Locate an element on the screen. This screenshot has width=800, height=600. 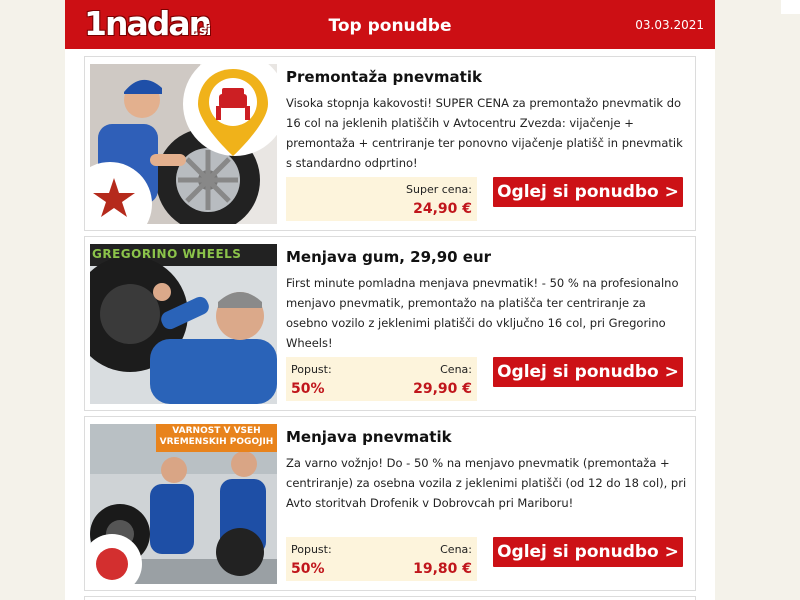
header-bar: 1nadan .si Top ponudbe 03.03.2021 is located at coordinates (390, 24).